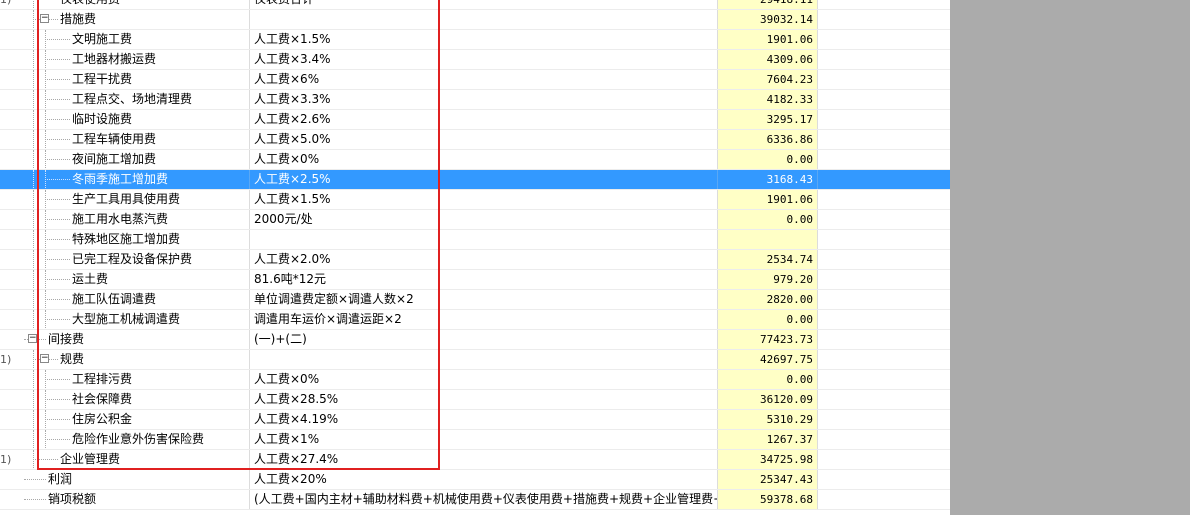 The height and width of the screenshot is (515, 1190). I want to click on formula-cell: 单位调遣费定额×调遣人数×2, so click(484, 299).